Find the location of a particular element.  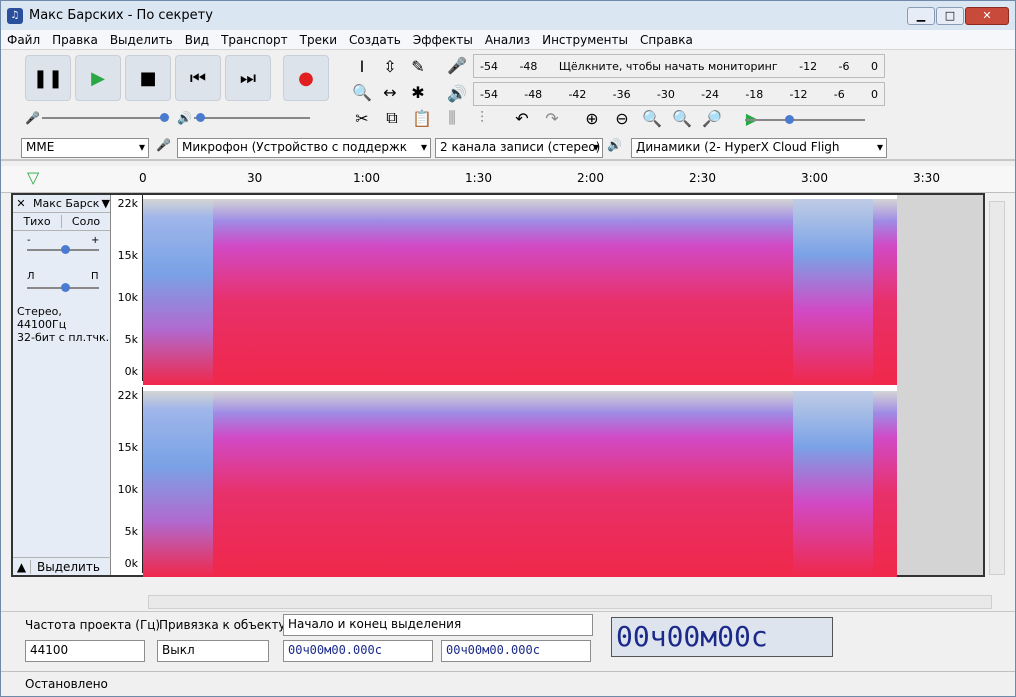

cut-icon: ✂ is located at coordinates (362, 118).